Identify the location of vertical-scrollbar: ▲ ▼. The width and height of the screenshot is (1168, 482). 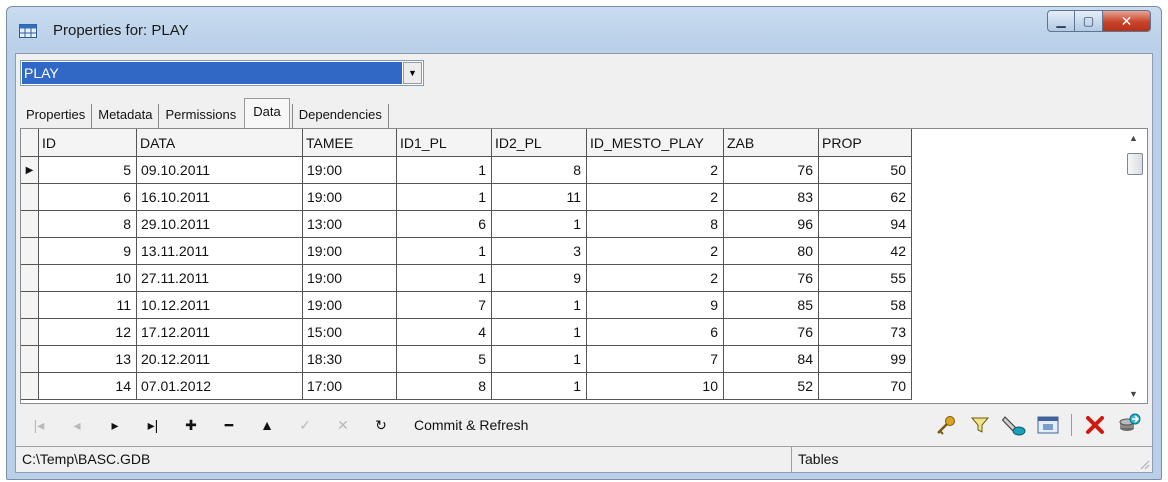
(1136, 266).